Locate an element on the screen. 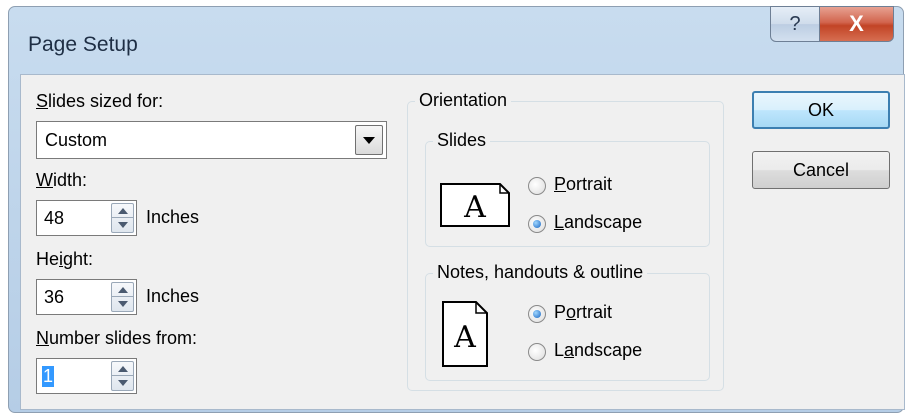 This screenshot has height=419, width=912. slides-sized-for-dropdown: Custom is located at coordinates (211, 140).